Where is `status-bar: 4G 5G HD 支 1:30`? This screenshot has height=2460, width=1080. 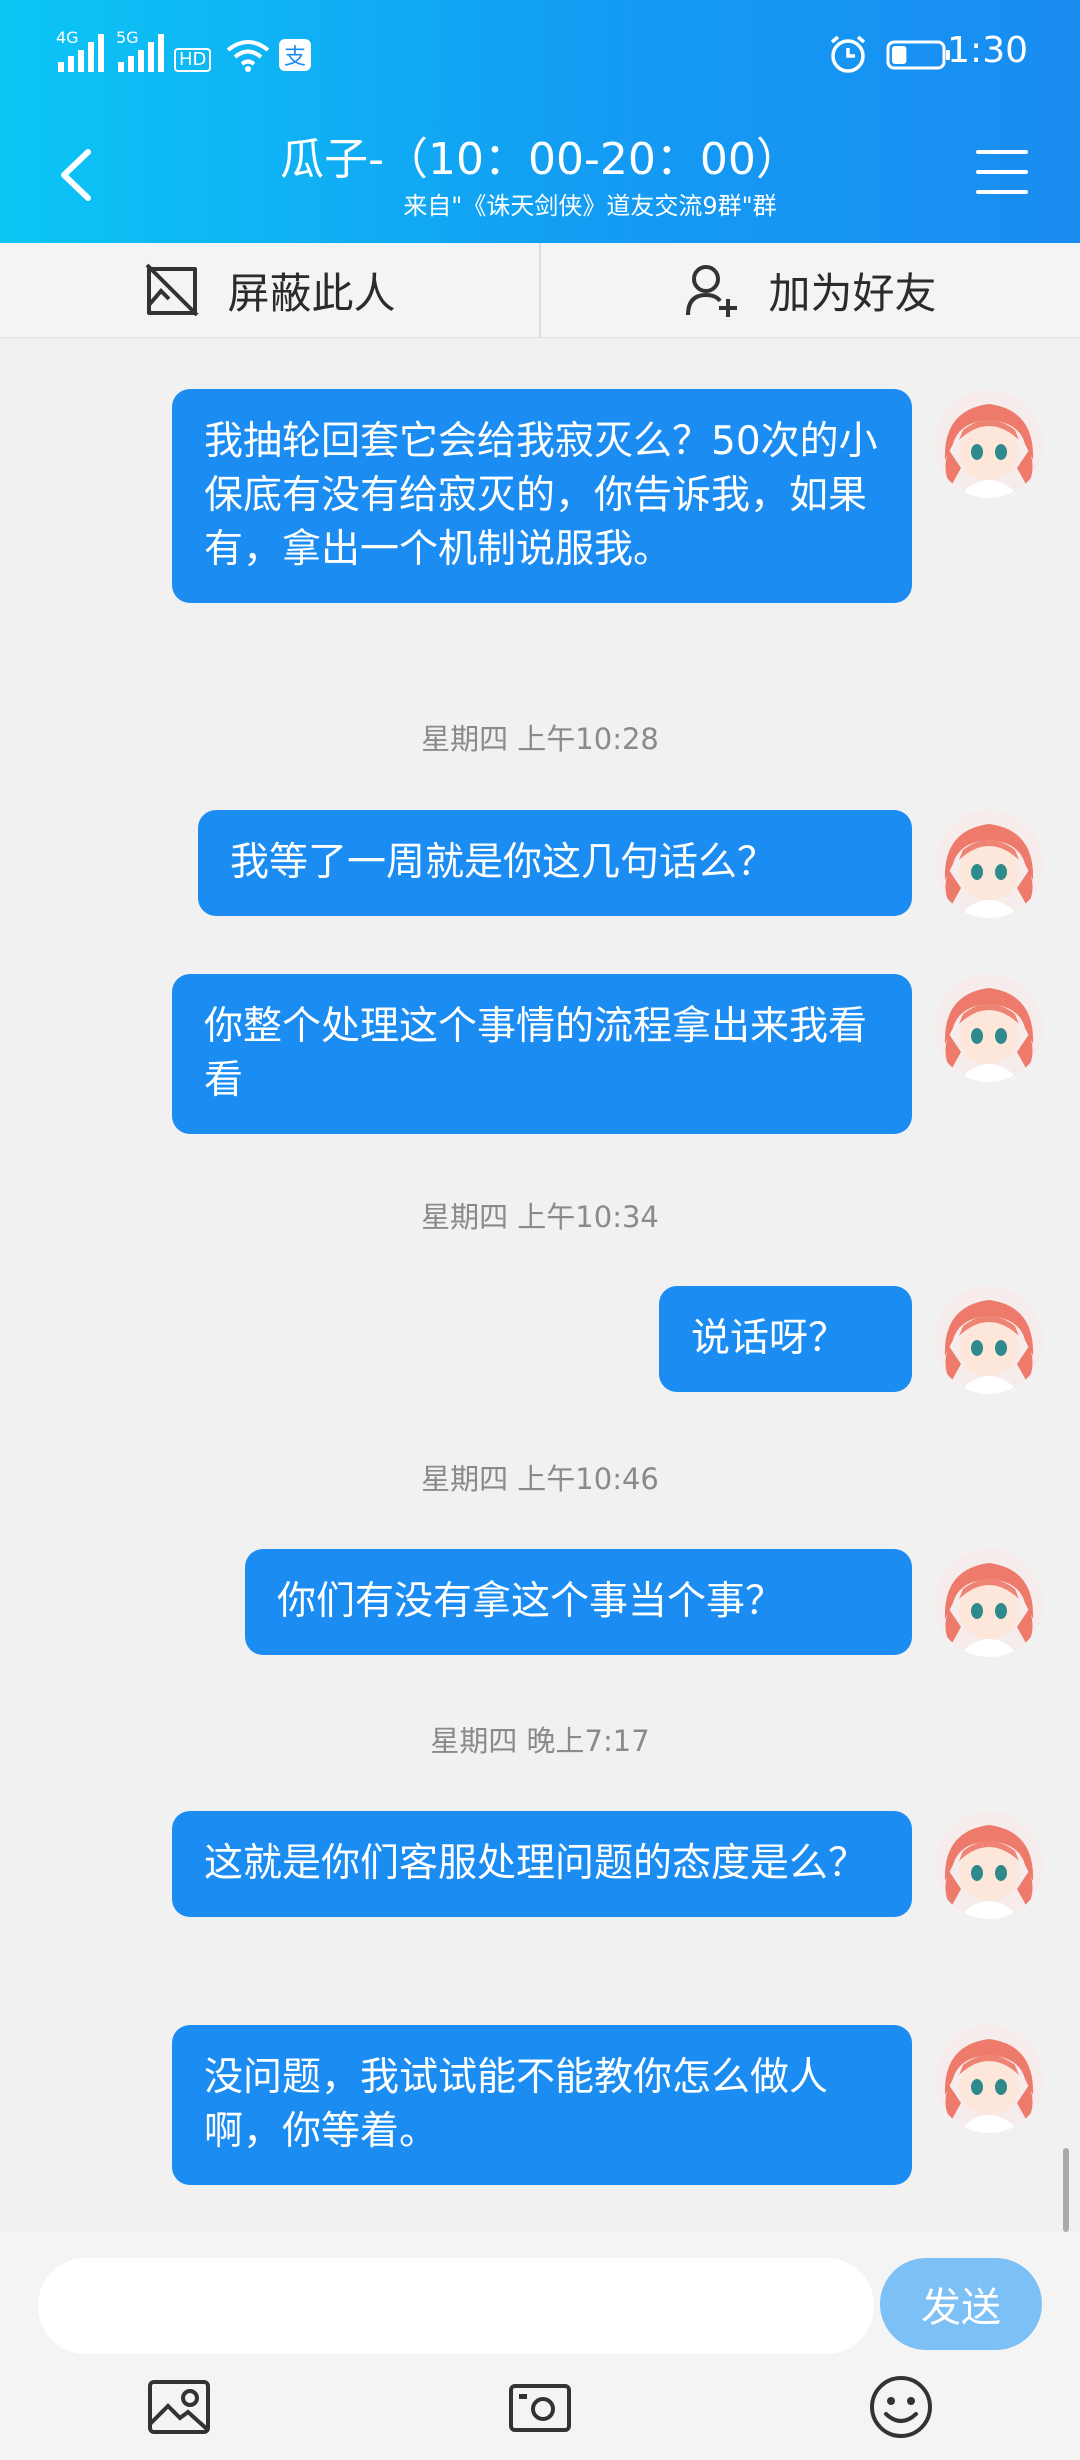
status-bar: 4G 5G HD 支 1:30 is located at coordinates (540, 55).